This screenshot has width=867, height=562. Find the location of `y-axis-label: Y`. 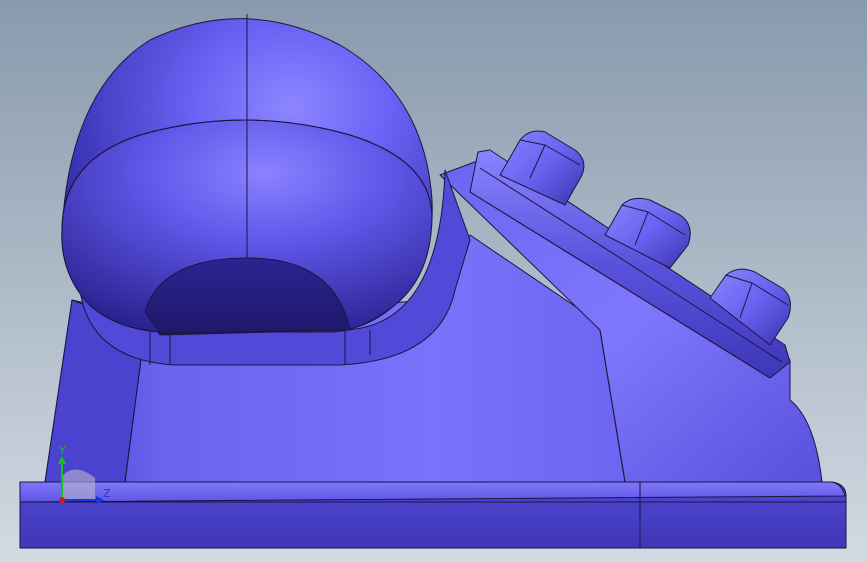

y-axis-label: Y is located at coordinates (62, 450).